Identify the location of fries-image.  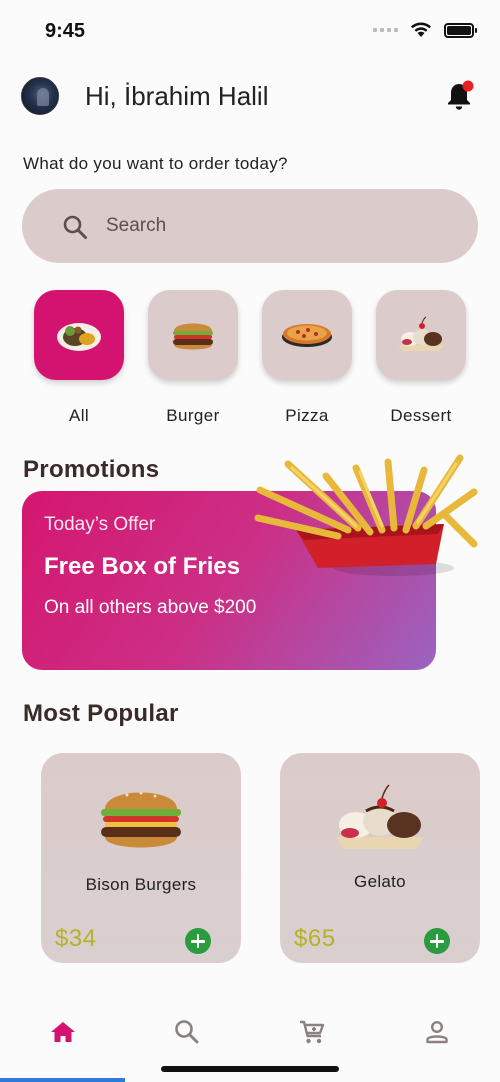
(366, 515).